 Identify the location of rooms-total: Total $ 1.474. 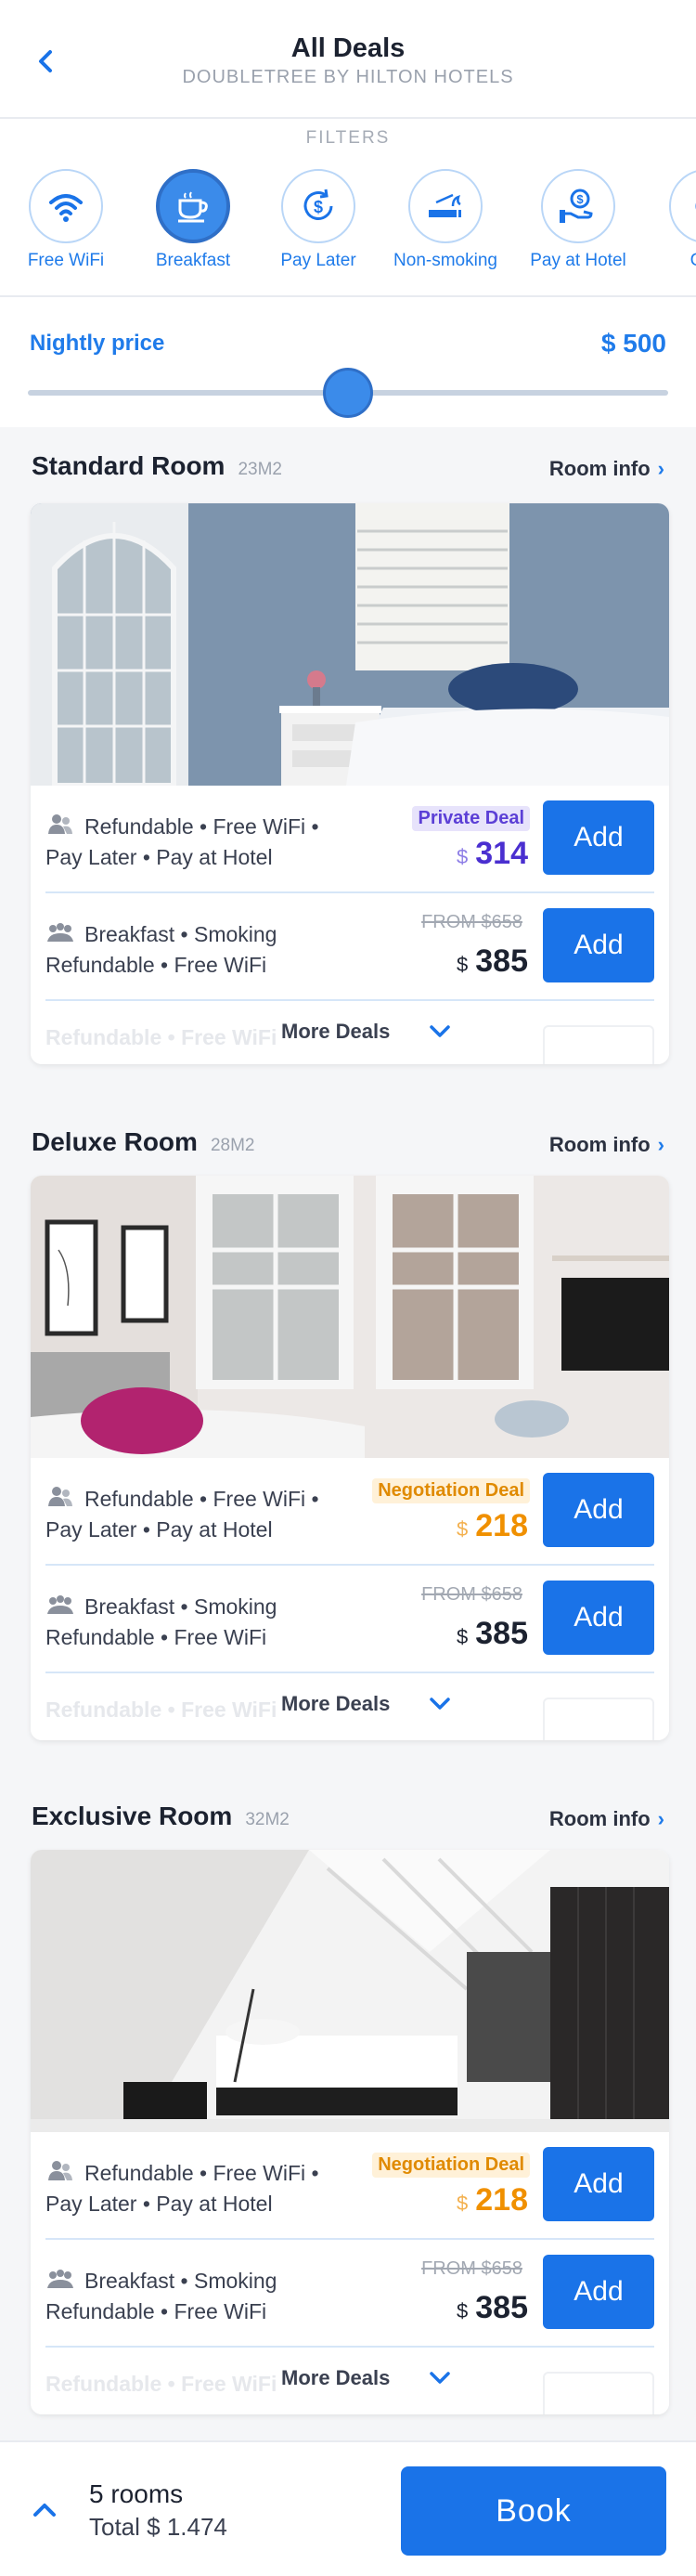
(158, 2527).